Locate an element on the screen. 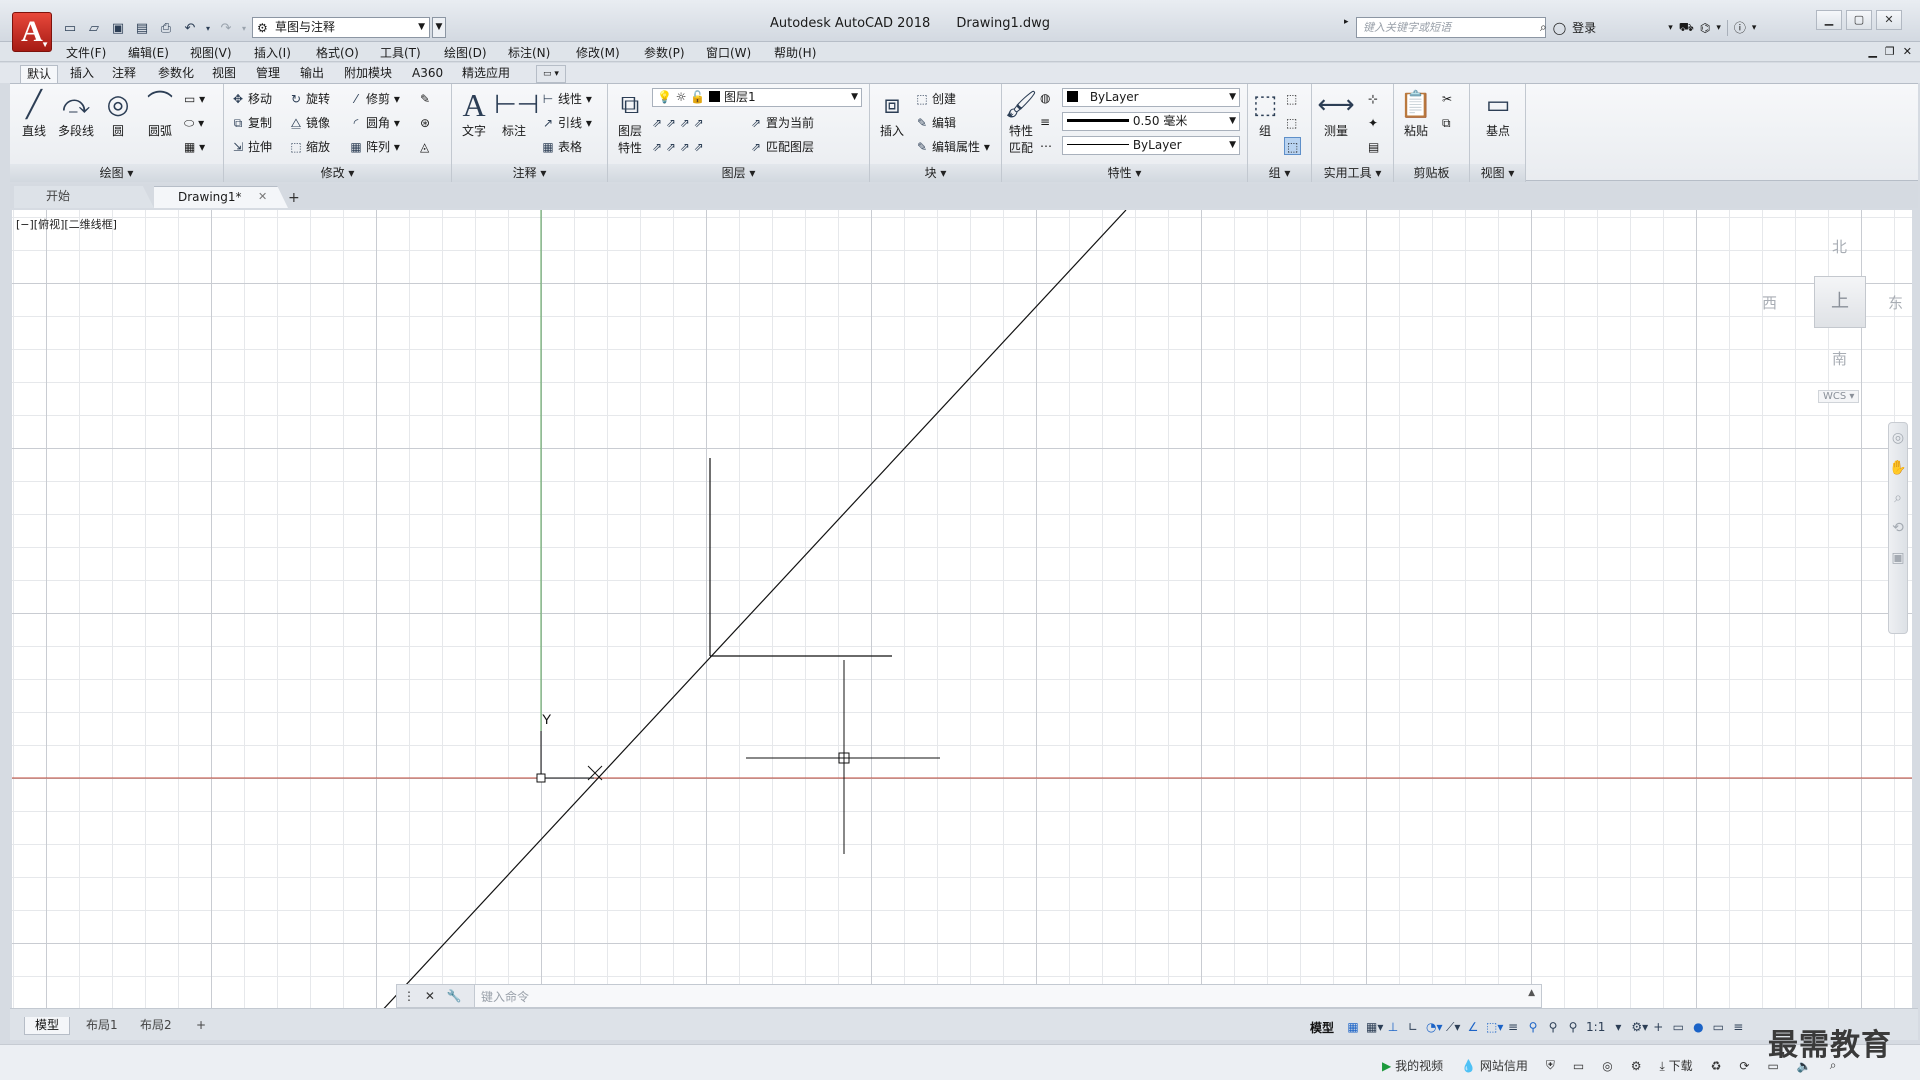  paste-button: 📋 粘贴 is located at coordinates (1416, 113).